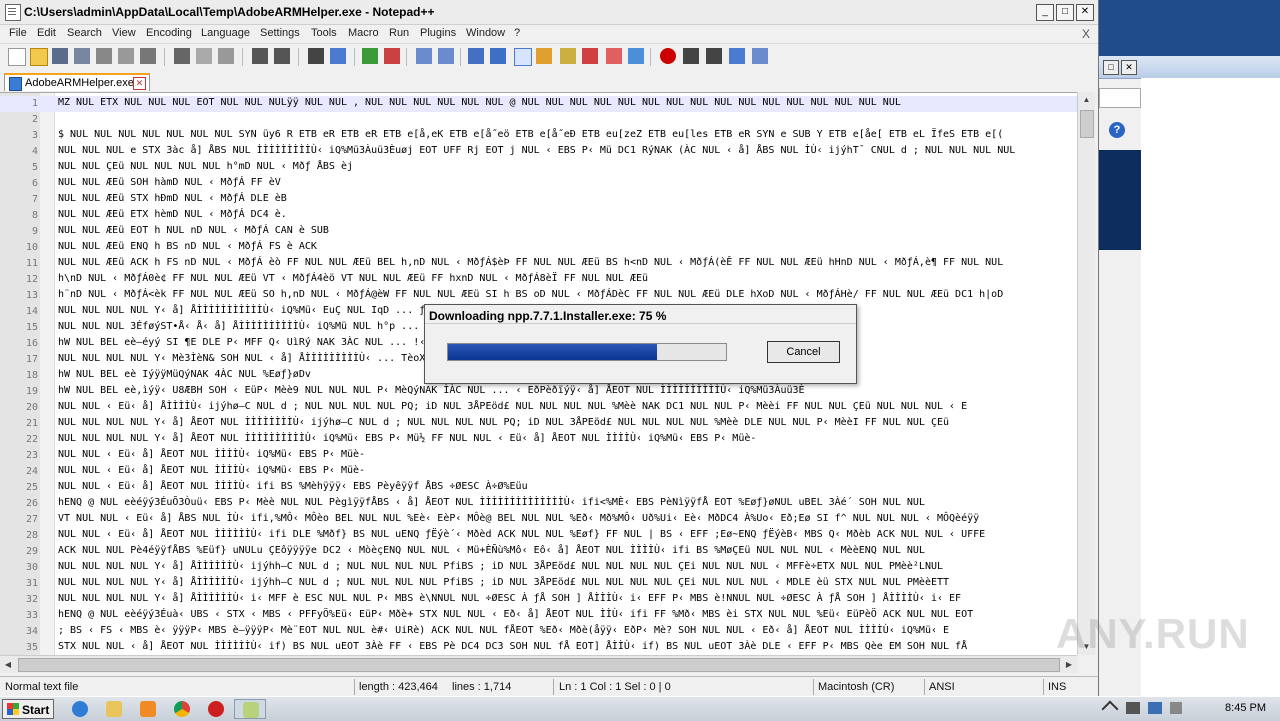 This screenshot has width=1280, height=721. Describe the element at coordinates (226, 56) in the screenshot. I see `paste-icon` at that location.